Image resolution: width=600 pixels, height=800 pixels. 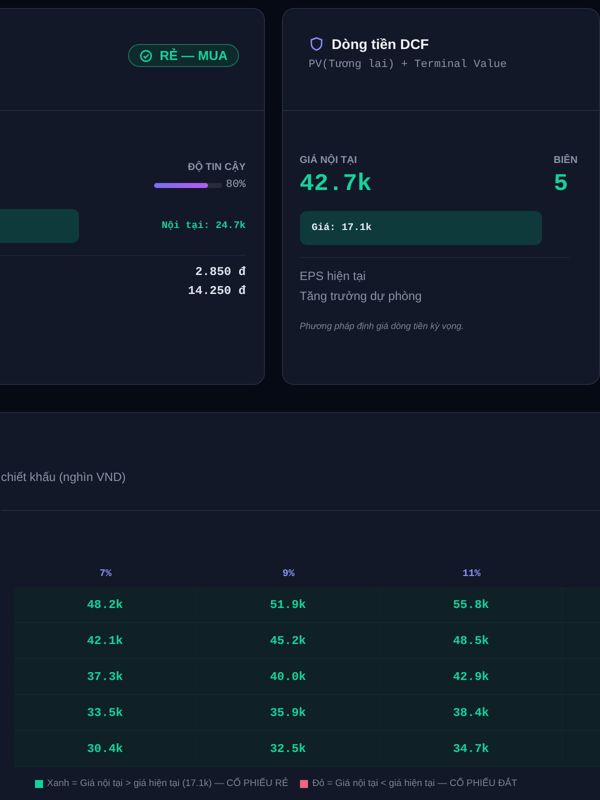 I want to click on table-cell: 48.5k, so click(x=471, y=640).